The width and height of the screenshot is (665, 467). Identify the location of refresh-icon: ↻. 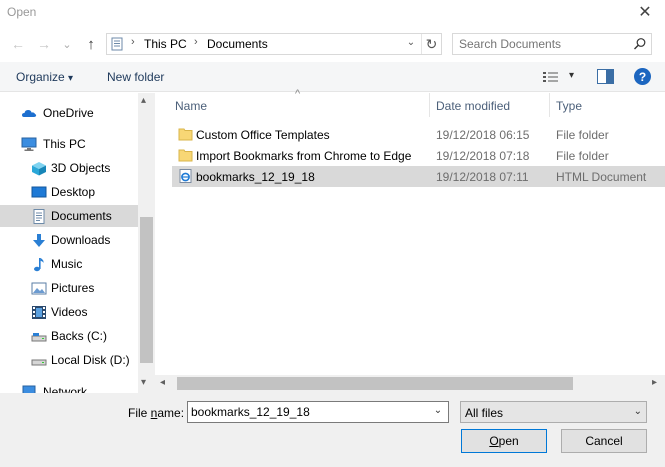
(431, 44).